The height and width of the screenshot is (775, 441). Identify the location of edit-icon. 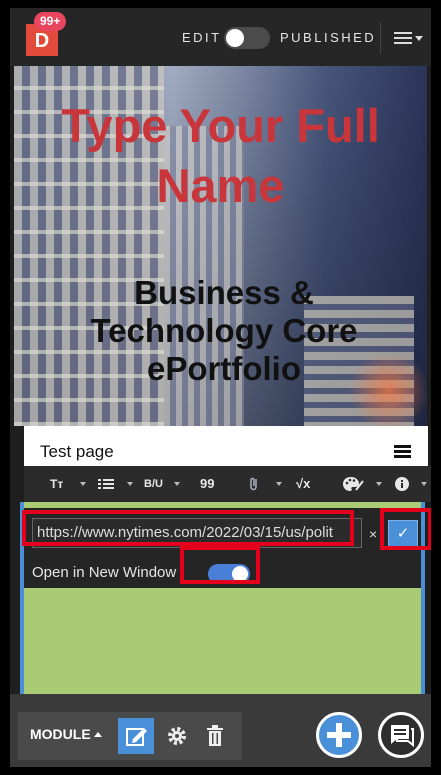
(136, 736).